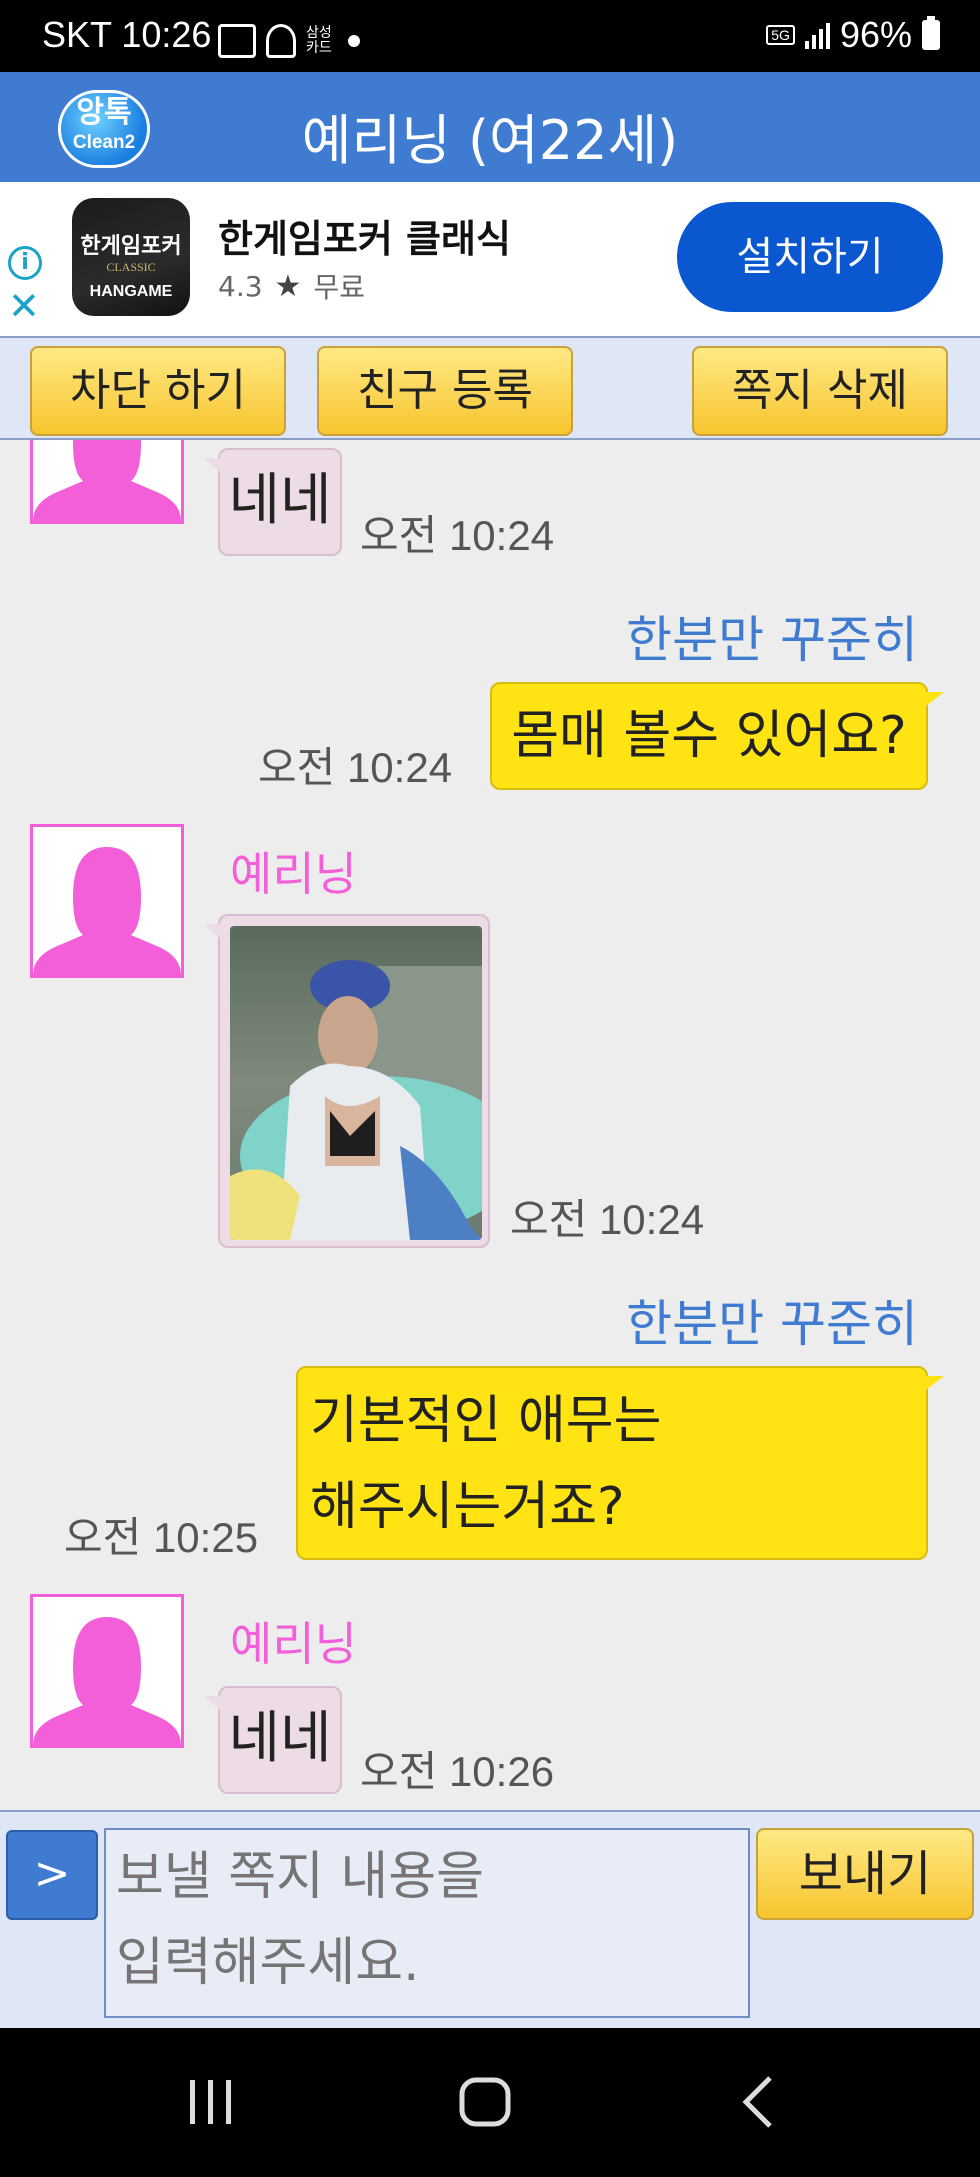  I want to click on app-header: 앙톡 Clean2 예리닝 (여22세), so click(490, 127).